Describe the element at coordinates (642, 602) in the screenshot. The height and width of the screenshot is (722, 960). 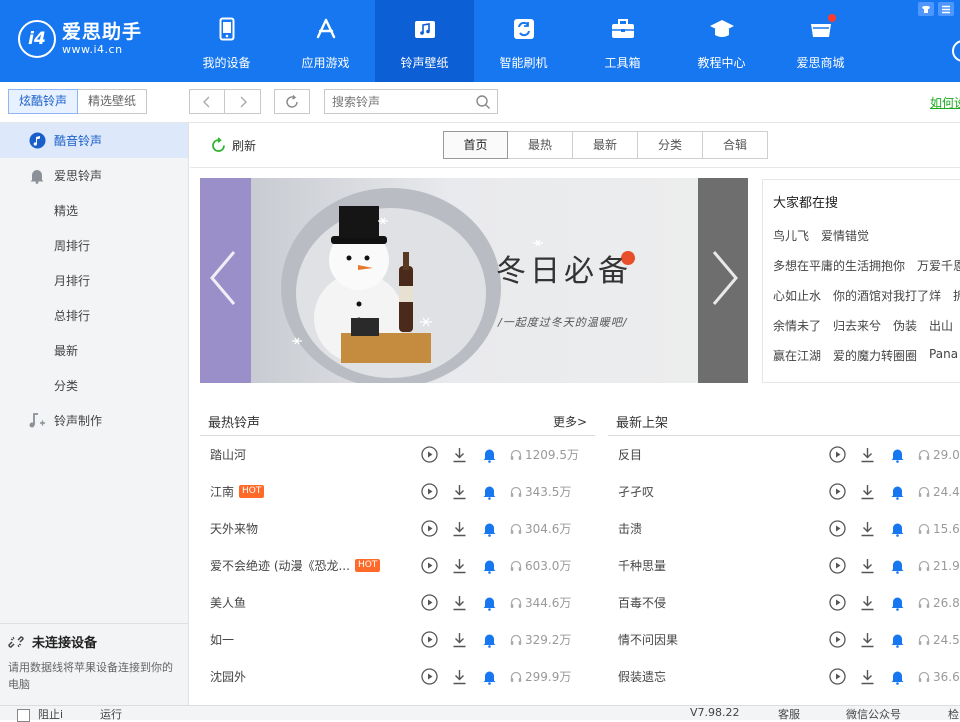
I see `song-title: 百毒不侵` at that location.